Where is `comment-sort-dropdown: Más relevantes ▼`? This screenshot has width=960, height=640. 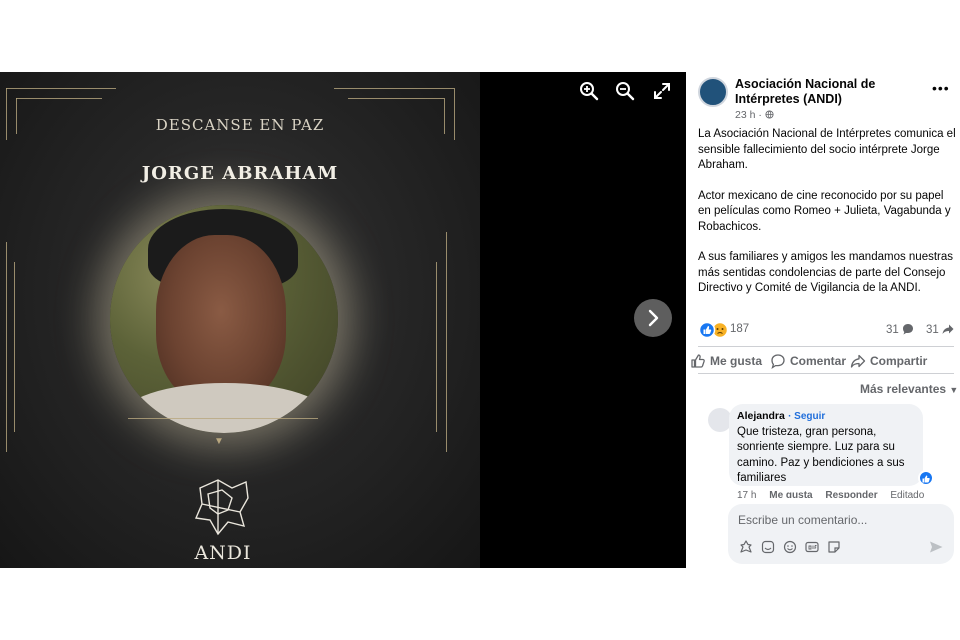
comment-sort-dropdown: Más relevantes ▼ is located at coordinates (909, 389).